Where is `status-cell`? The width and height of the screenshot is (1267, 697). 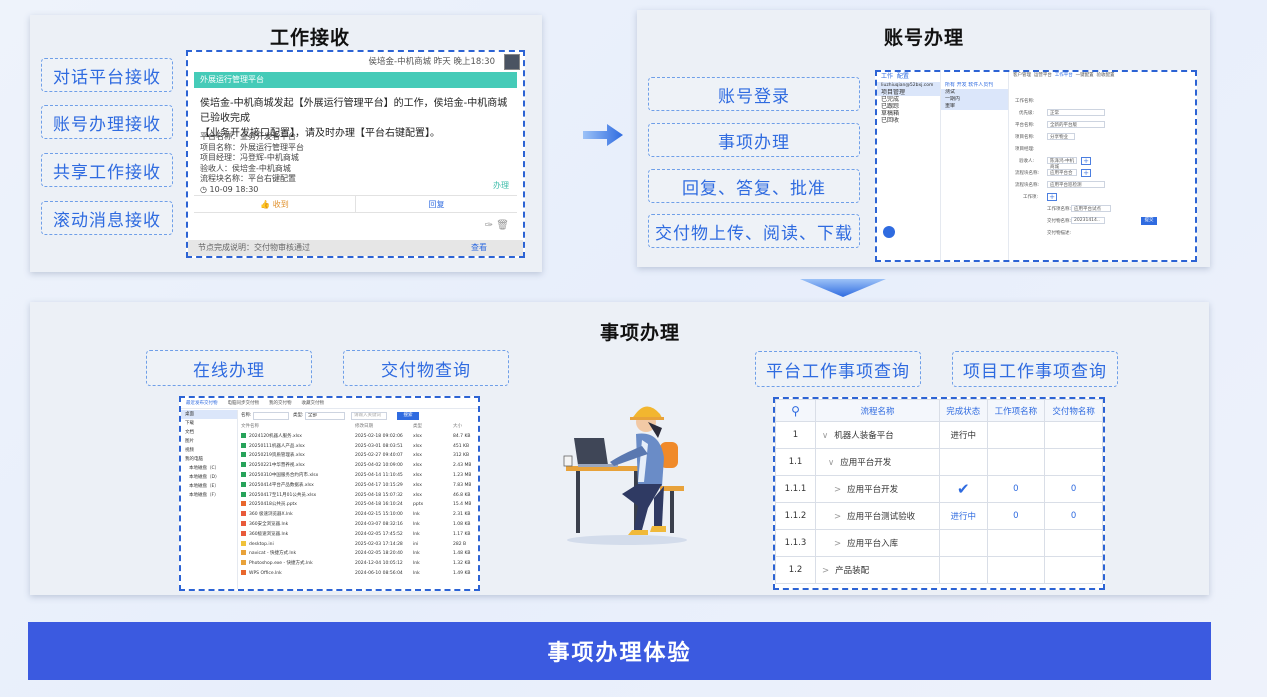
status-cell is located at coordinates (963, 570).